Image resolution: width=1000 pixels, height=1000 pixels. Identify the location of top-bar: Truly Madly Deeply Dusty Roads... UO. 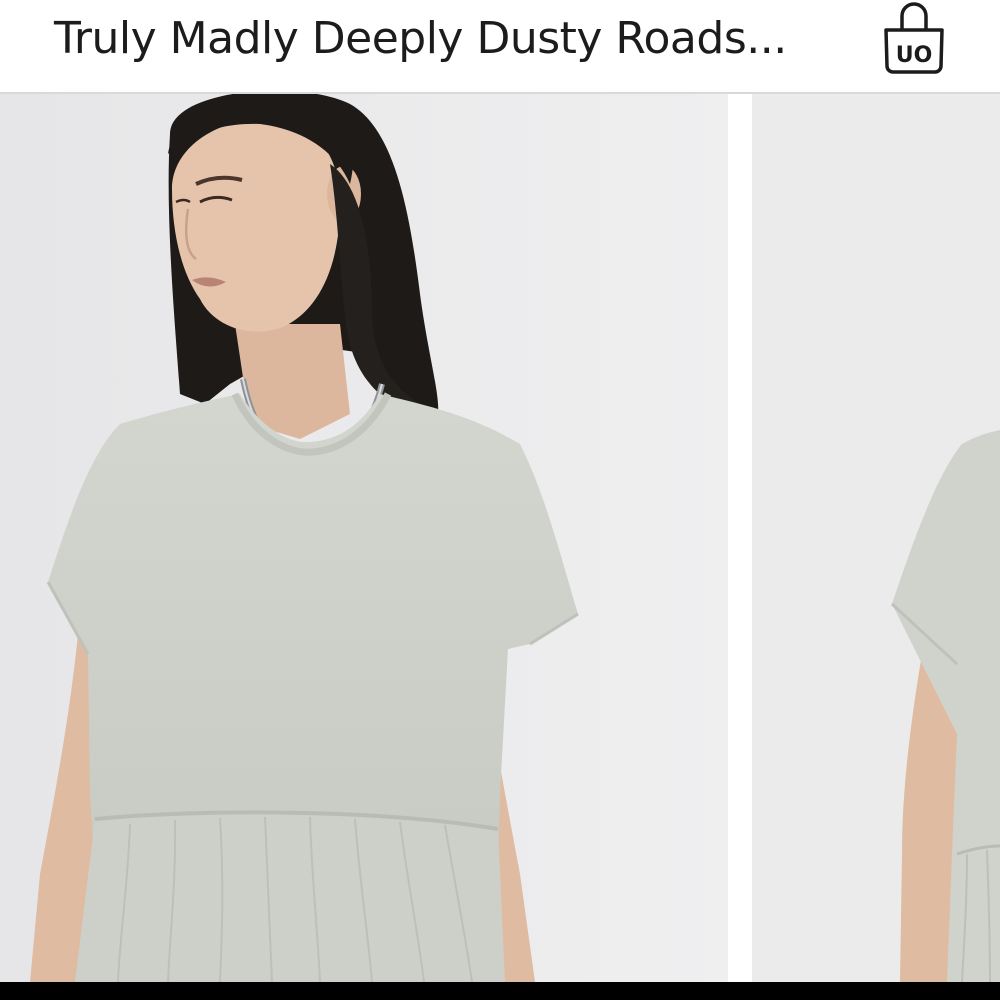
(500, 47).